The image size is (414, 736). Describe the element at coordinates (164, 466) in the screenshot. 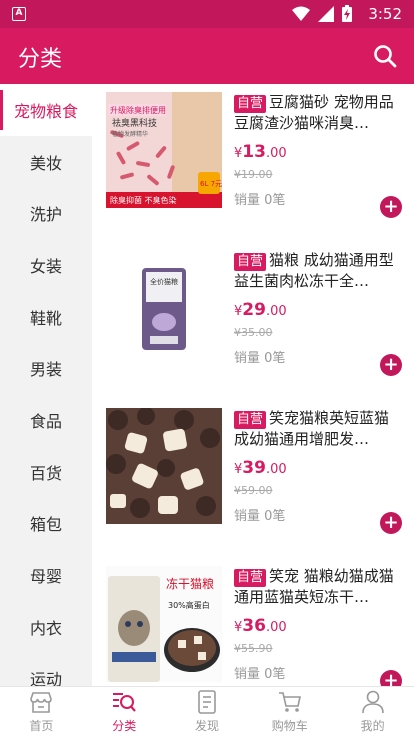

I see `product-image-kibble` at that location.